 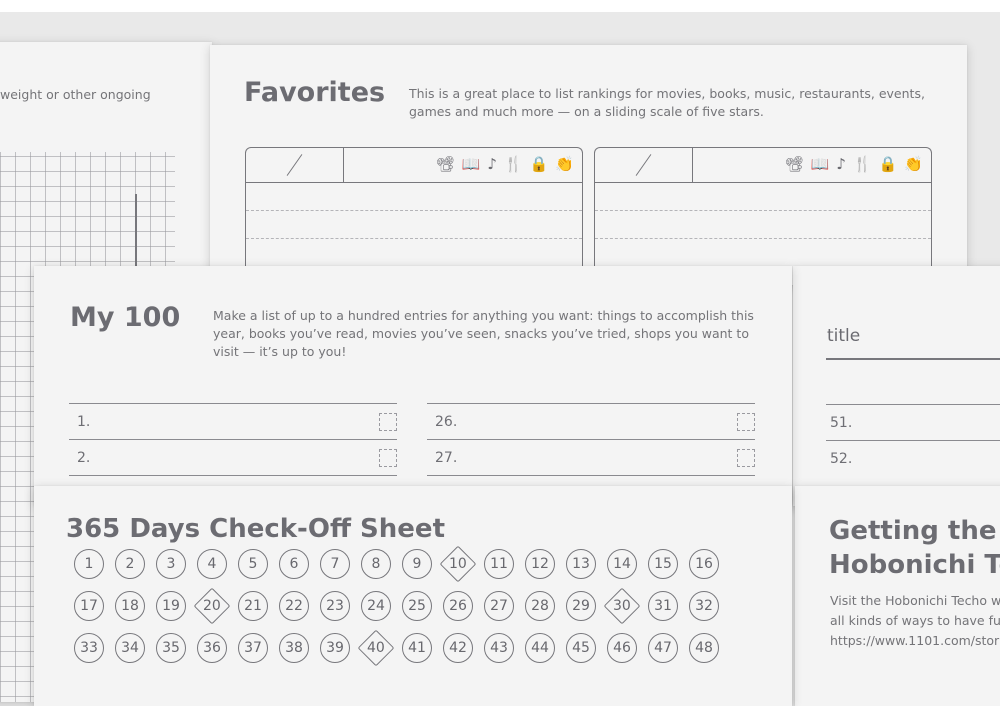 I want to click on day-circle: 21, so click(x=253, y=606).